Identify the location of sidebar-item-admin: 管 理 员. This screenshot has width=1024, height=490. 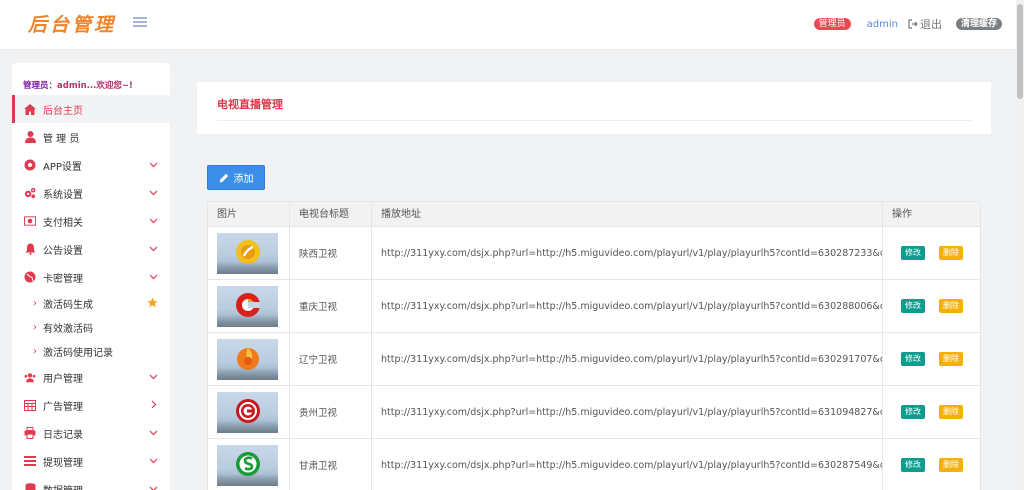
(91, 137).